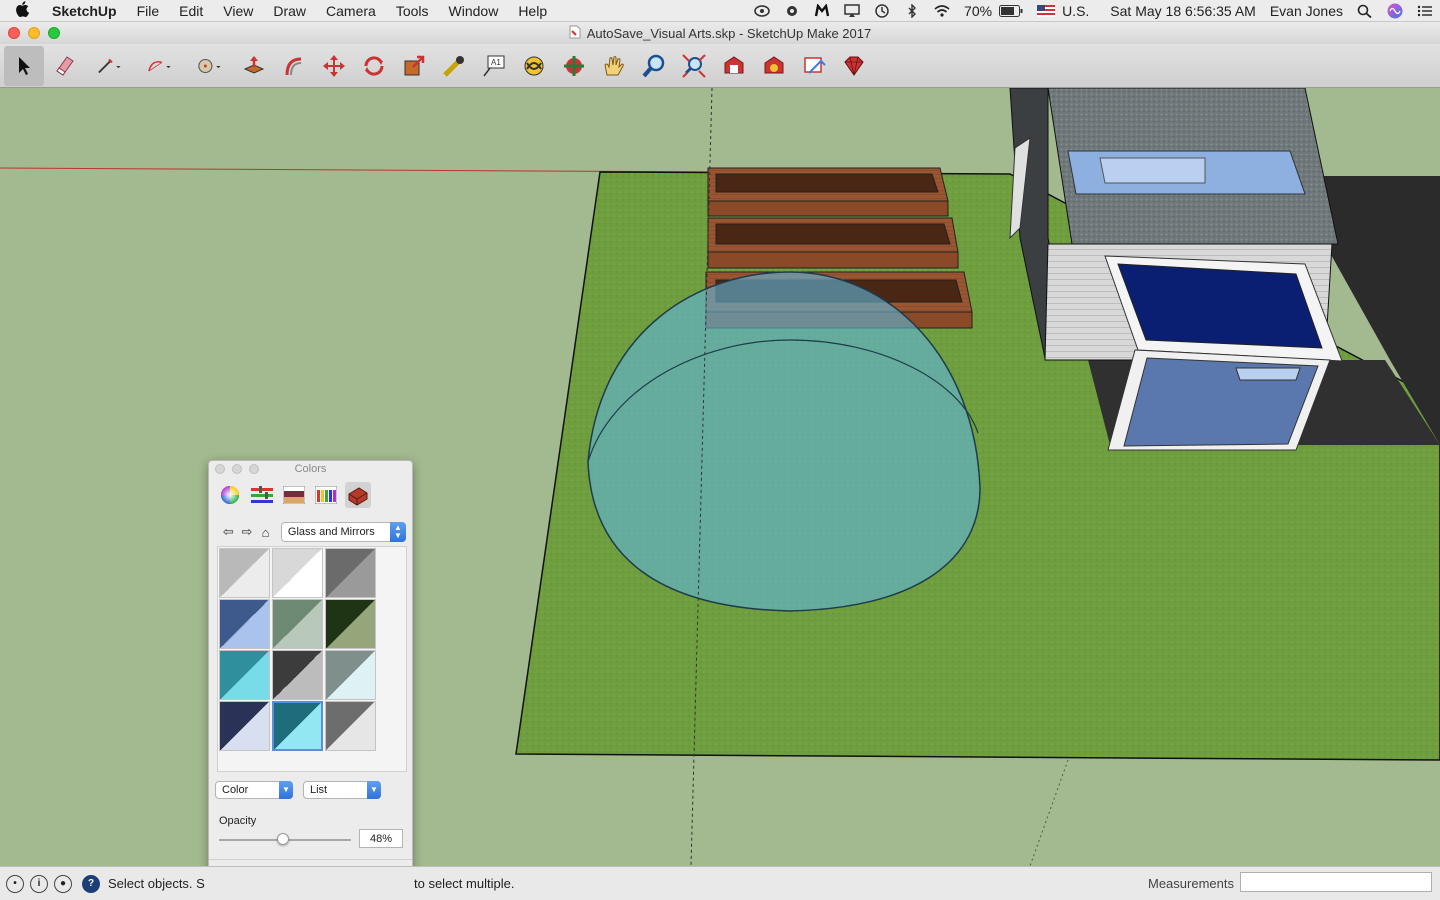 Image resolution: width=1440 pixels, height=900 pixels. What do you see at coordinates (228, 532) in the screenshot?
I see `back-arrow-icon: ⇦` at bounding box center [228, 532].